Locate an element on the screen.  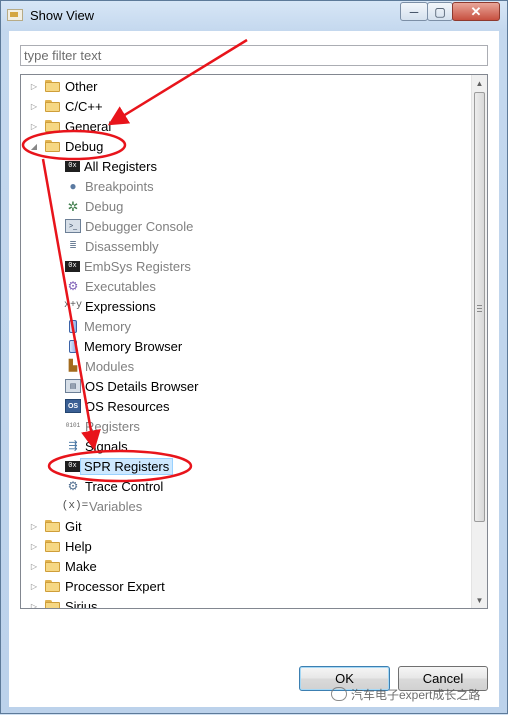
tree-item-executables: ⚙ Executables is located at coordinates (110, 286).